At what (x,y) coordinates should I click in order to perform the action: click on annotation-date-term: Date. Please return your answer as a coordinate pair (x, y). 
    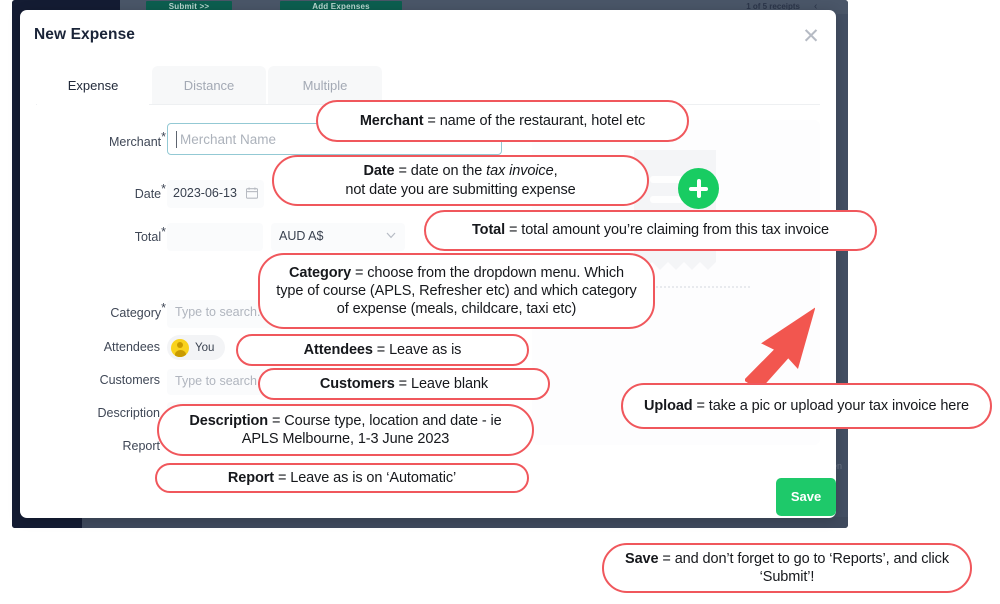
    Looking at the image, I should click on (379, 171).